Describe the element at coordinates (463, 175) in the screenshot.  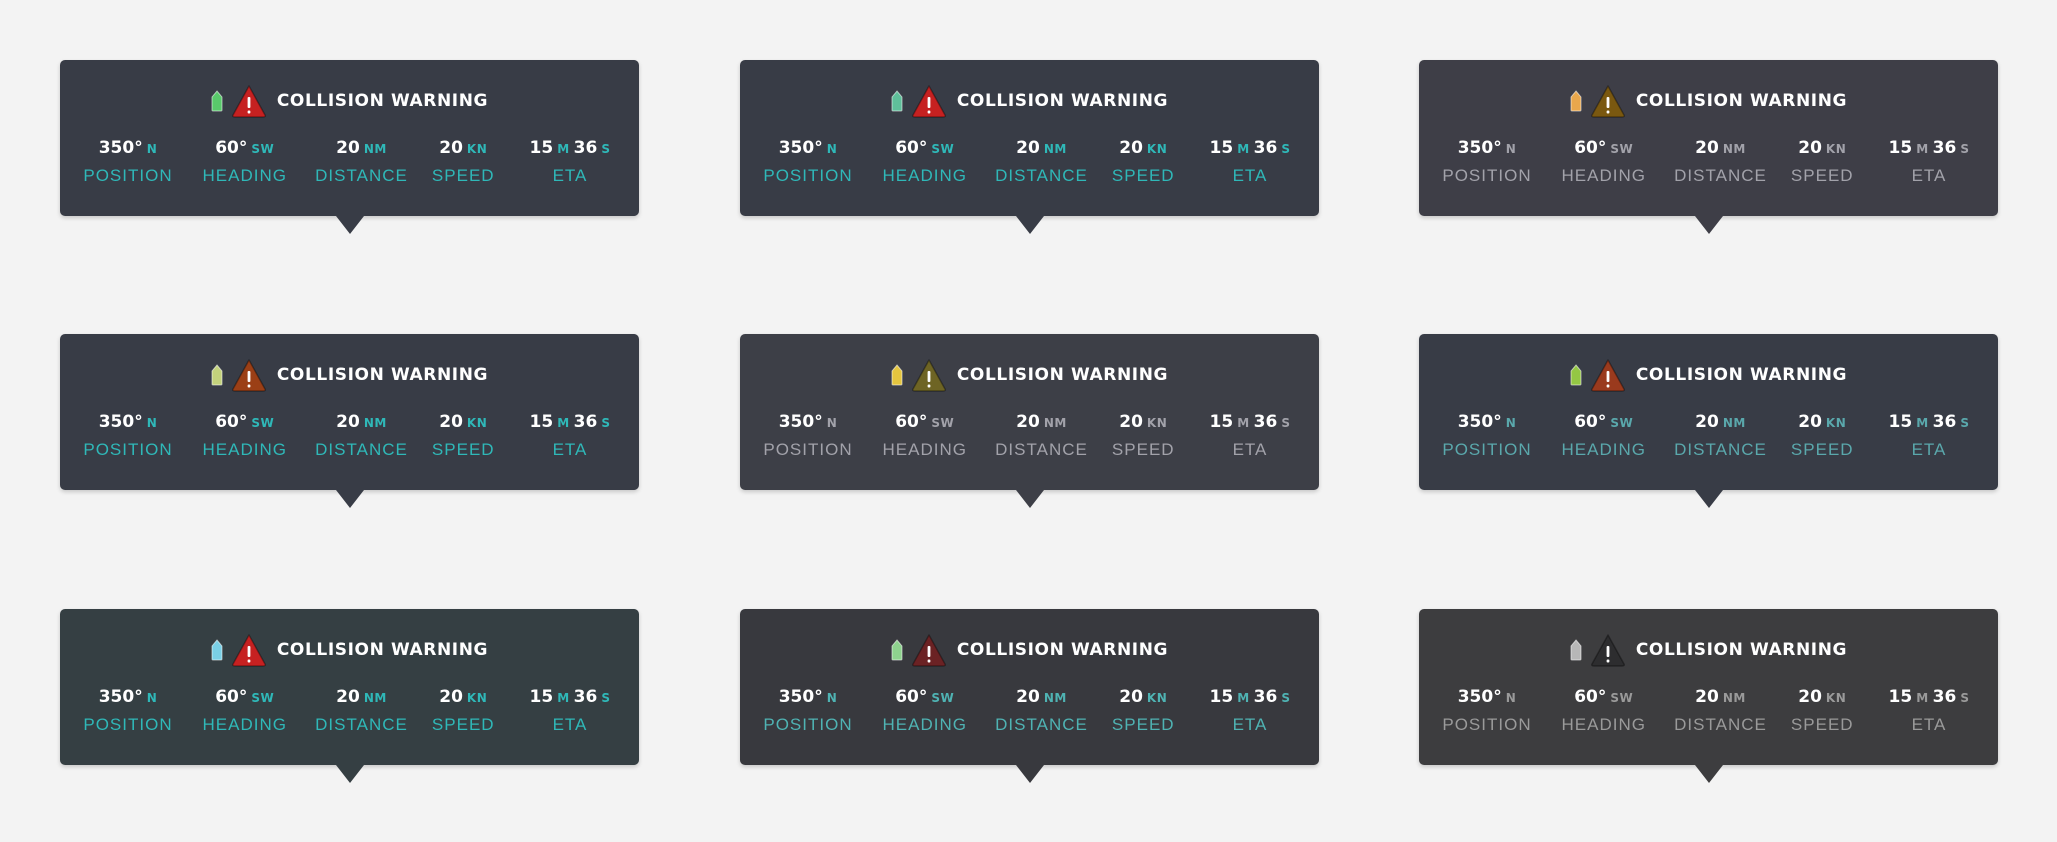
I see `speed-label: SPEED` at that location.